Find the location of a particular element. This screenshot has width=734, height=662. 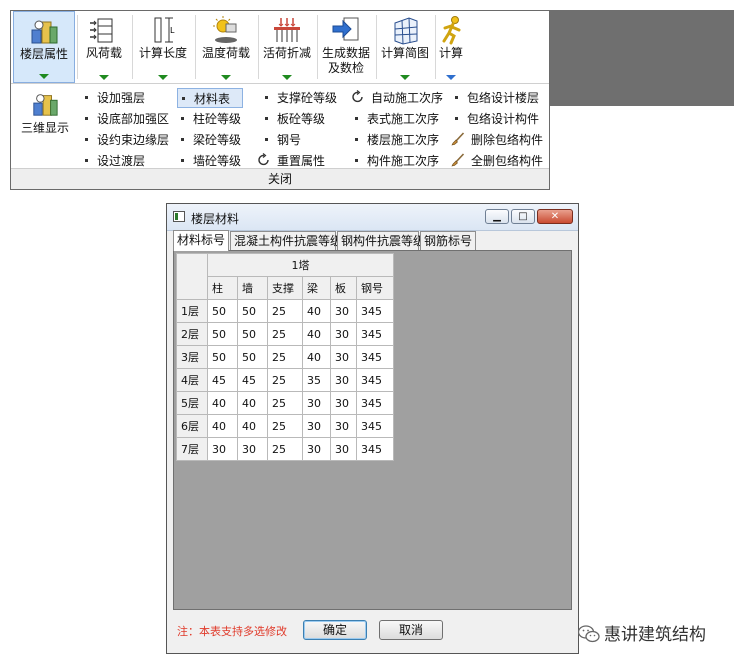

grid-cell-column: 30 is located at coordinates (222, 449).